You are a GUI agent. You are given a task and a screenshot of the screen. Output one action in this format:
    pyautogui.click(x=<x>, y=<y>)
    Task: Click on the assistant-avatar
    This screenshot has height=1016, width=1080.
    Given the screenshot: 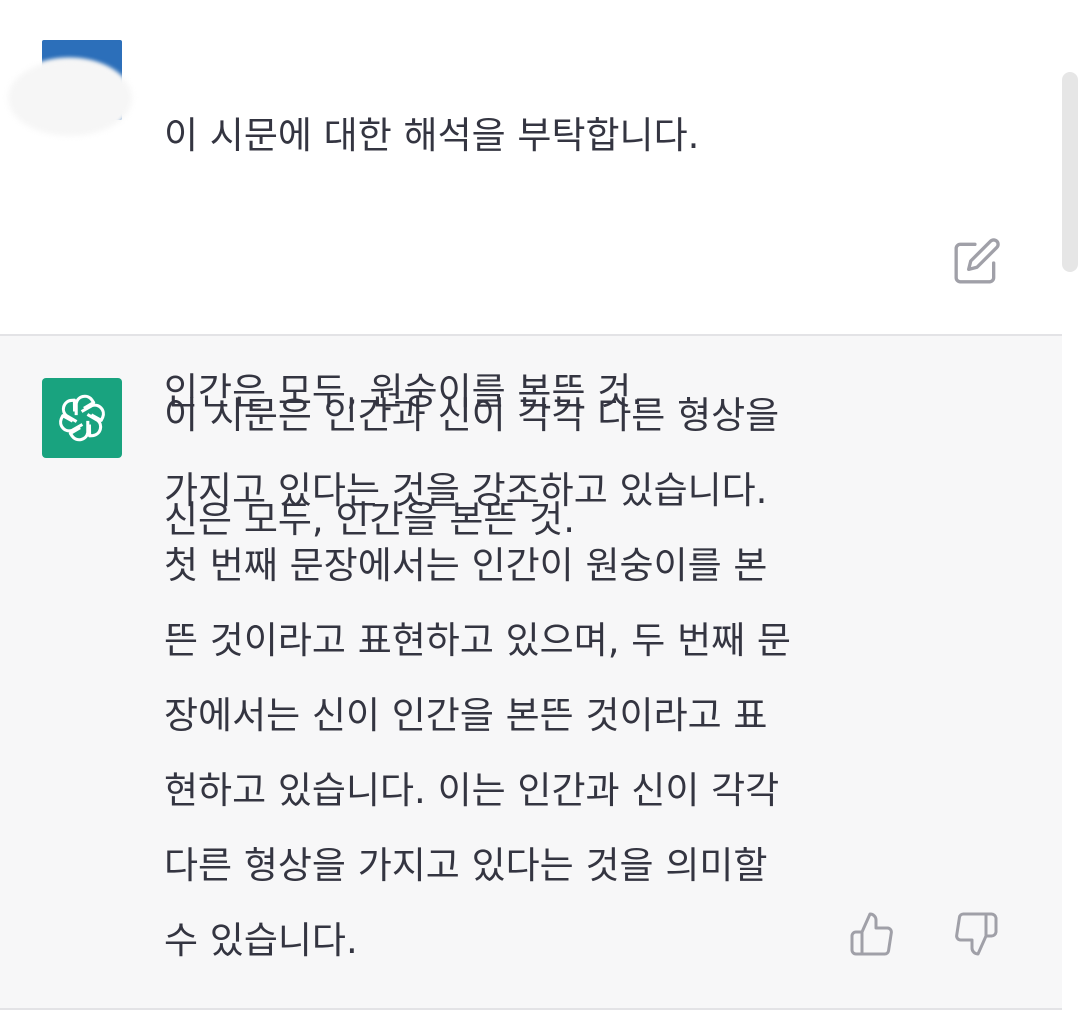 What is the action you would take?
    pyautogui.click(x=82, y=418)
    